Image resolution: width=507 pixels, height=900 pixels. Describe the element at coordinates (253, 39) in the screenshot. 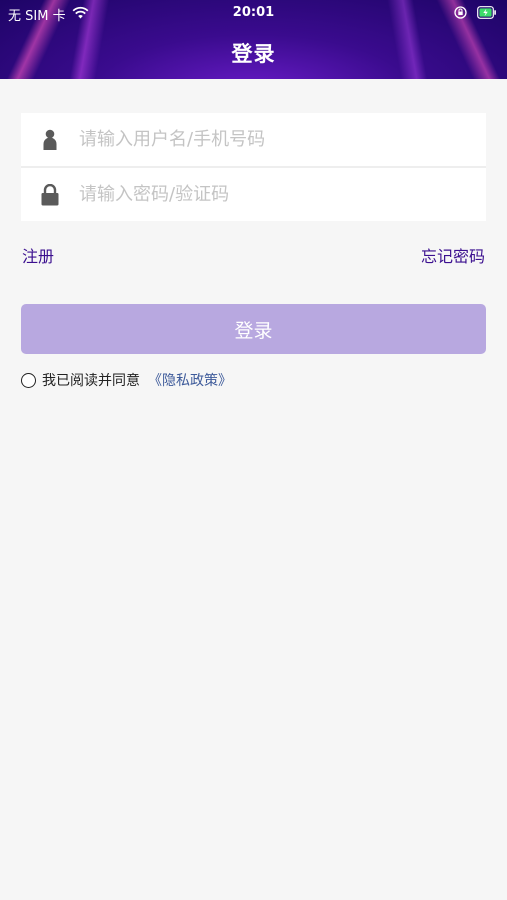

I see `header-bar: 无 SIM 卡 20:01 登录` at that location.